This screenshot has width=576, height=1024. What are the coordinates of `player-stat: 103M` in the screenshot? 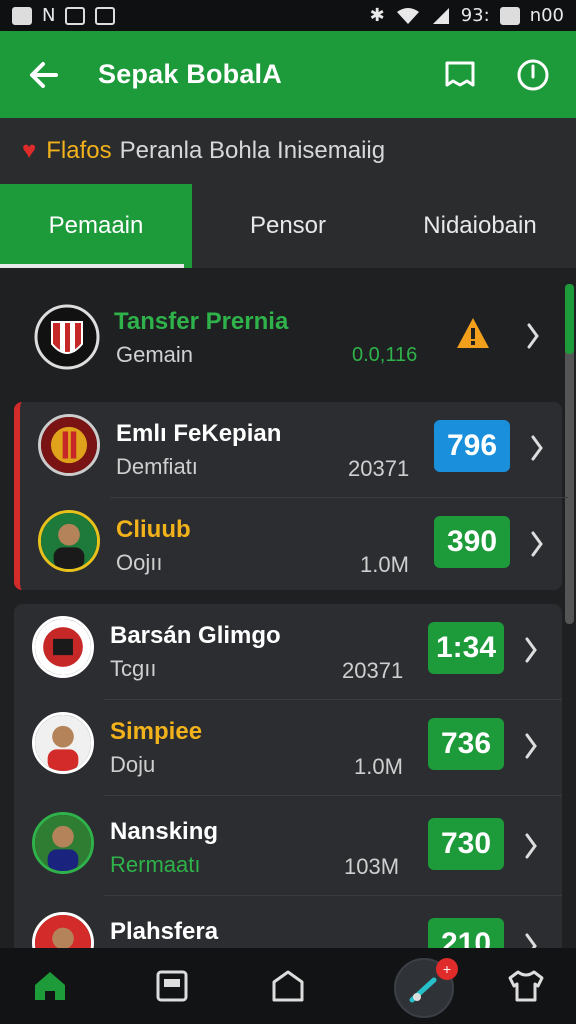 It's located at (372, 866).